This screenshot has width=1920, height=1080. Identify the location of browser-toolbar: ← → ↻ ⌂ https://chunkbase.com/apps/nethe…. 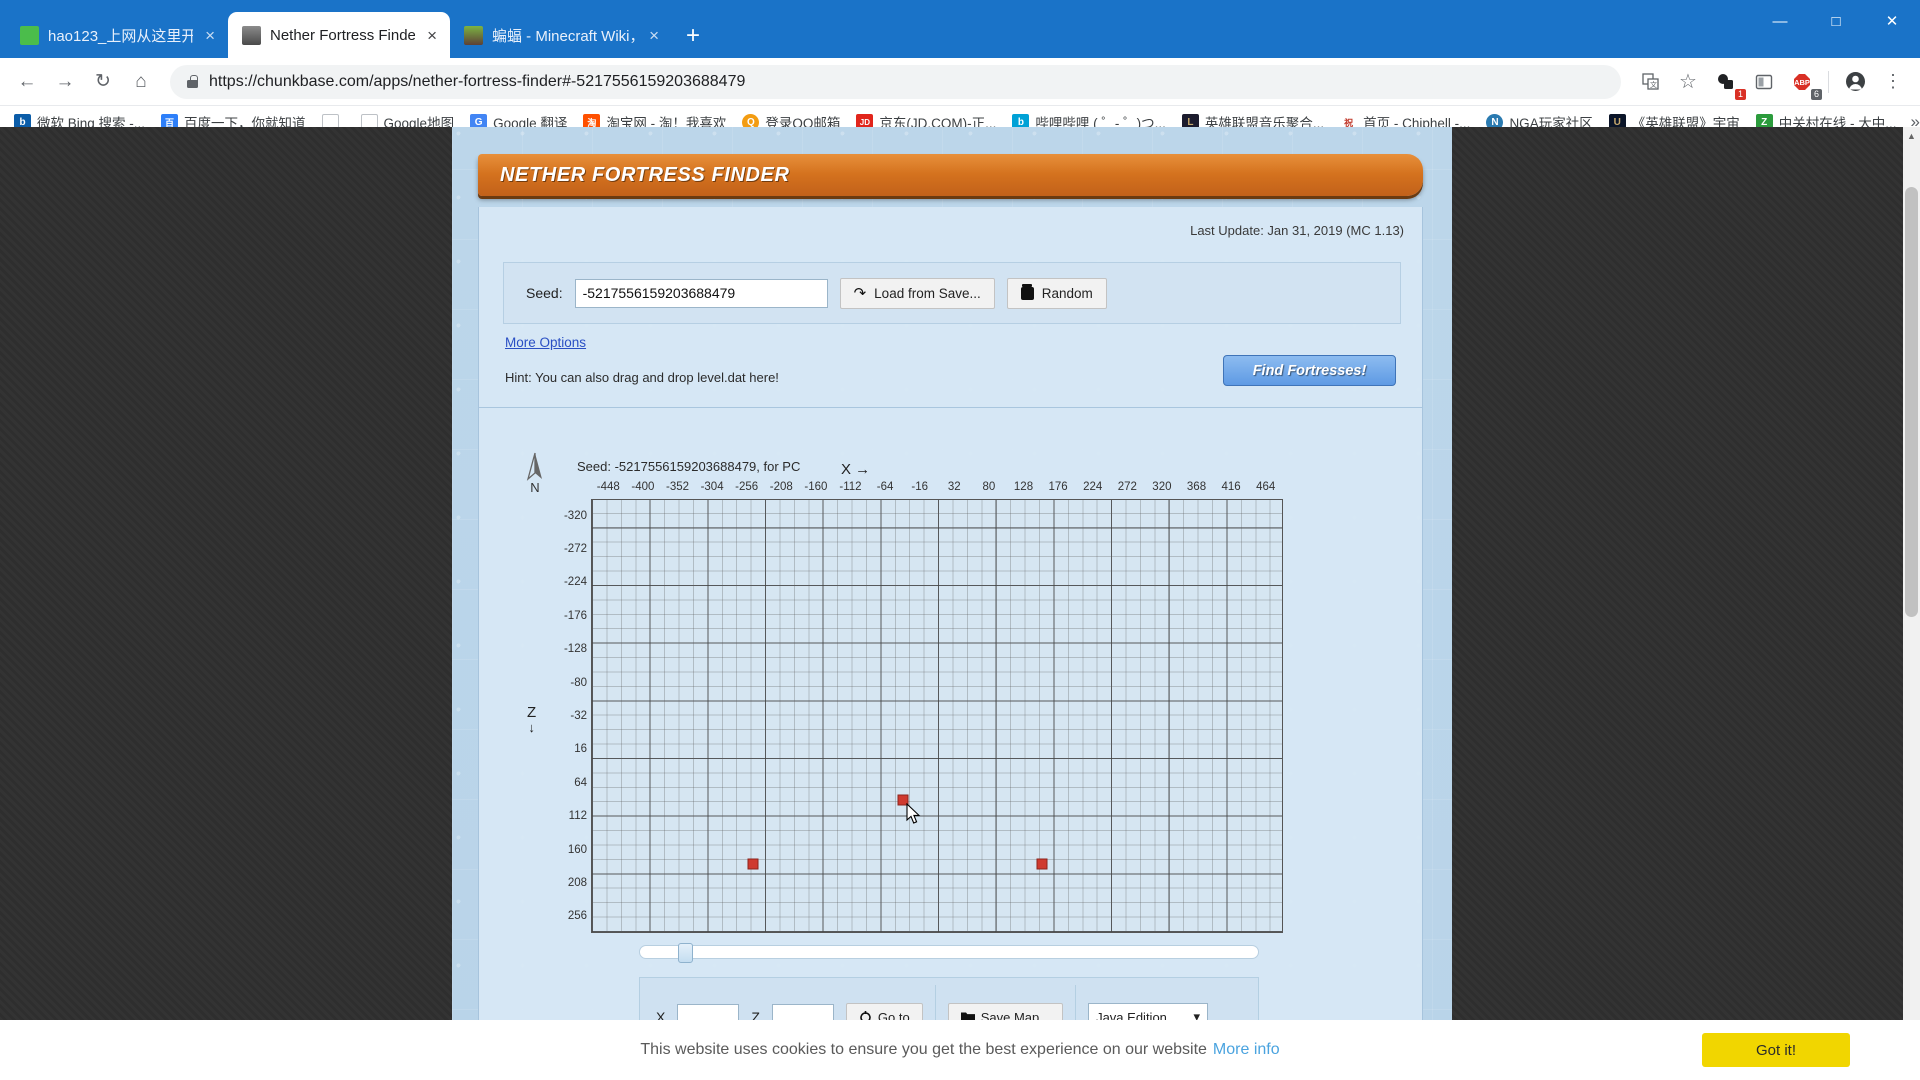
(960, 82).